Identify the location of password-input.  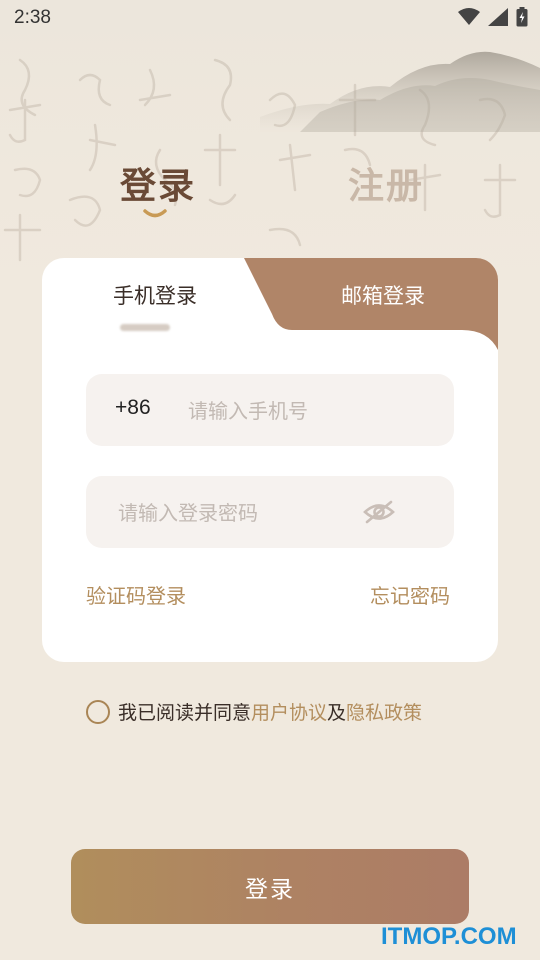
(238, 513).